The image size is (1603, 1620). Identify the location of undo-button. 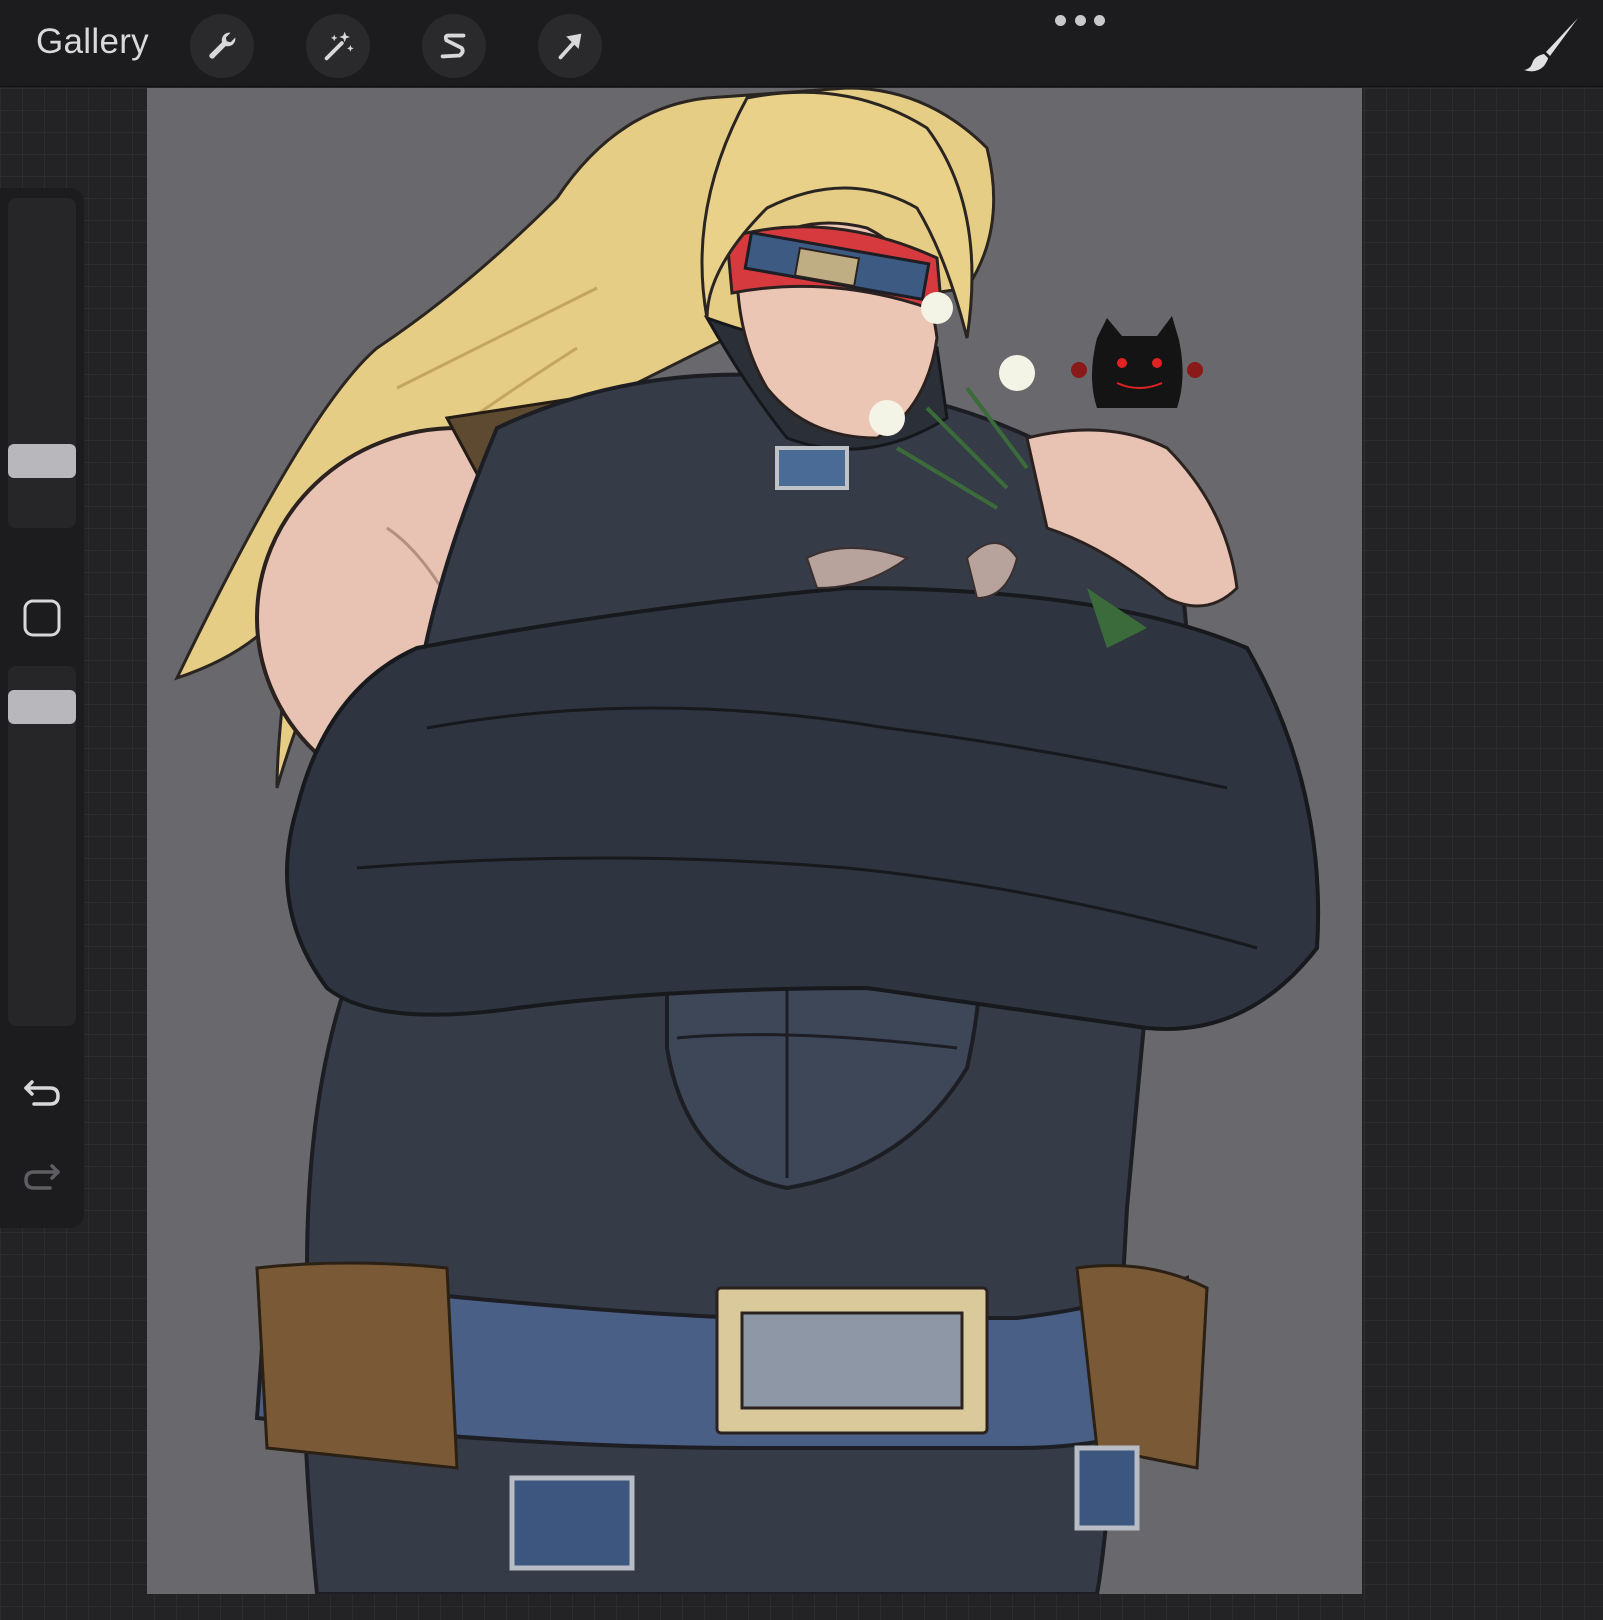
(42, 1090).